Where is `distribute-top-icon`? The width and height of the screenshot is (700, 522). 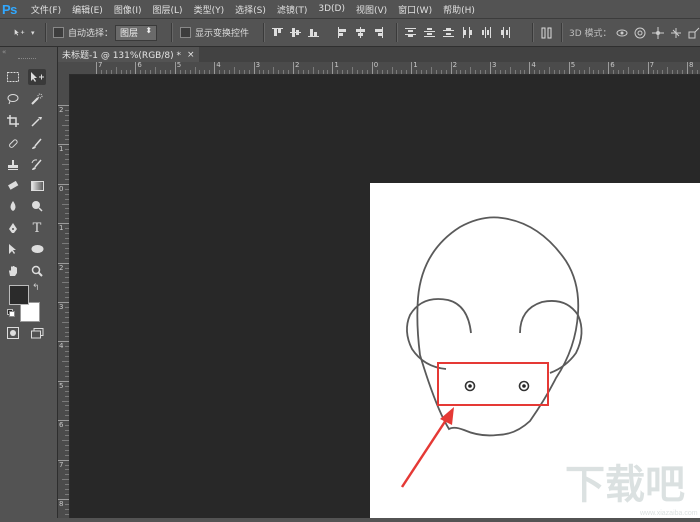 distribute-top-icon is located at coordinates (410, 32).